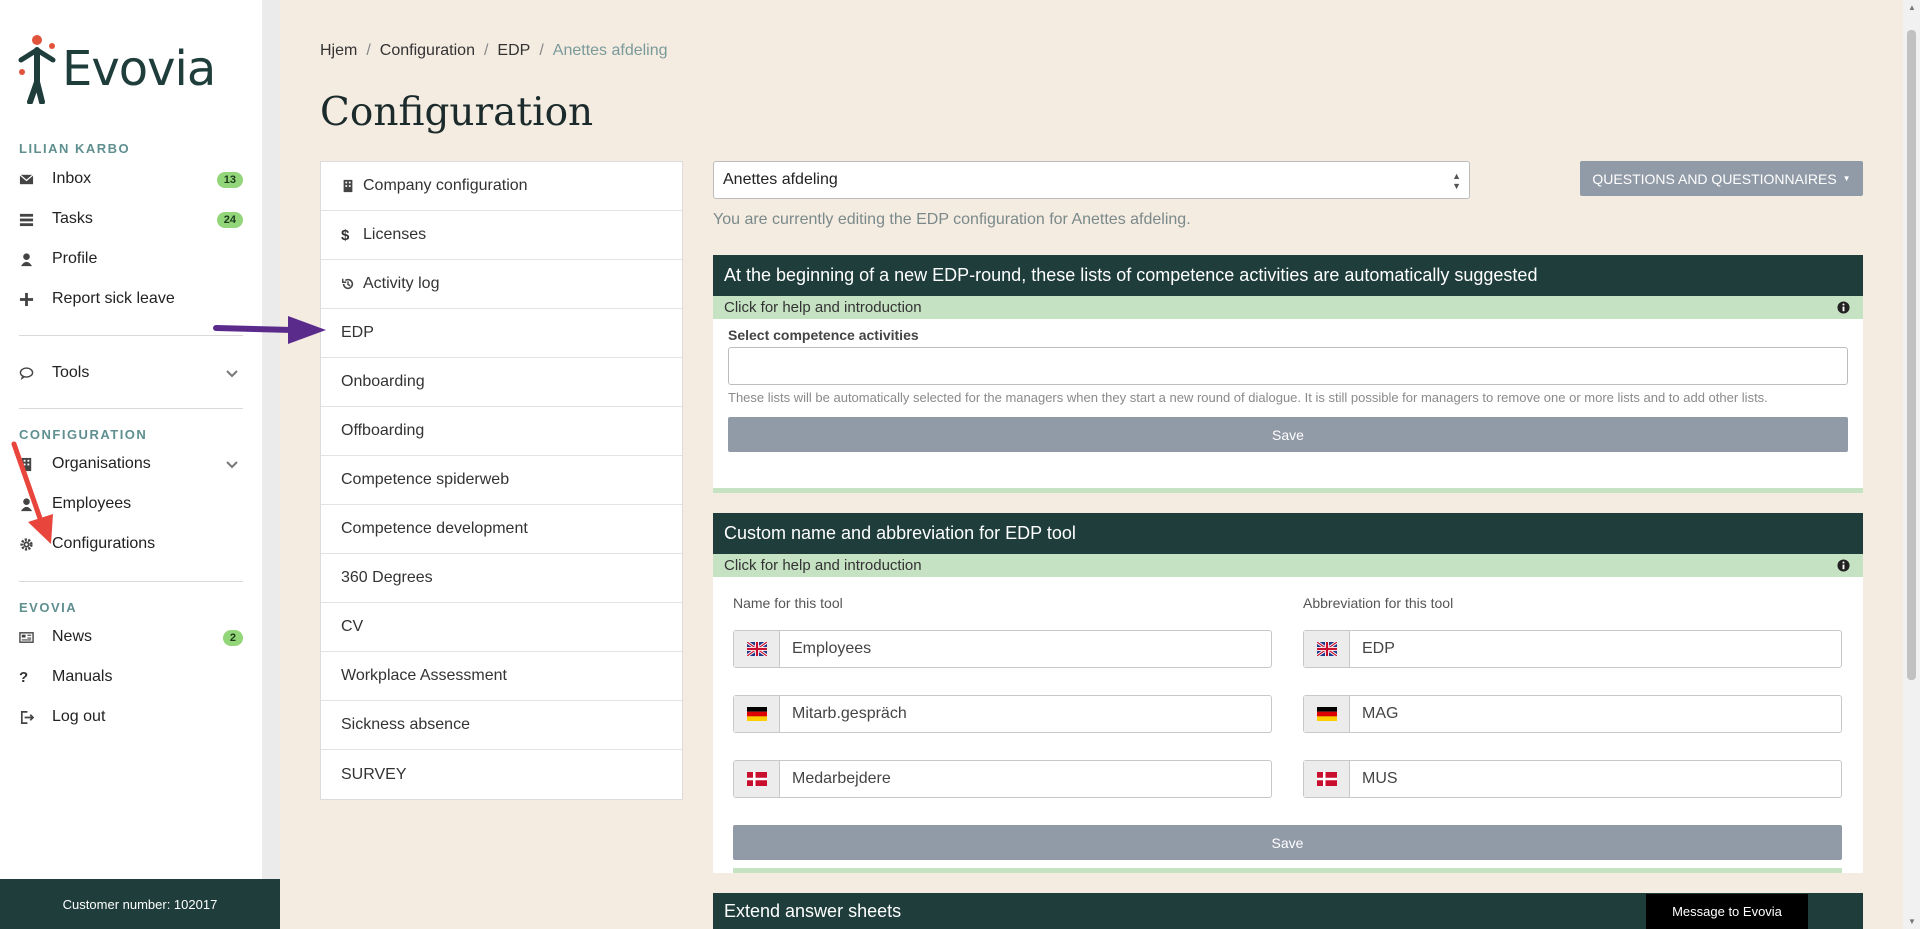 The image size is (1920, 929). I want to click on abbreviation-field-english: EDP, so click(1572, 649).